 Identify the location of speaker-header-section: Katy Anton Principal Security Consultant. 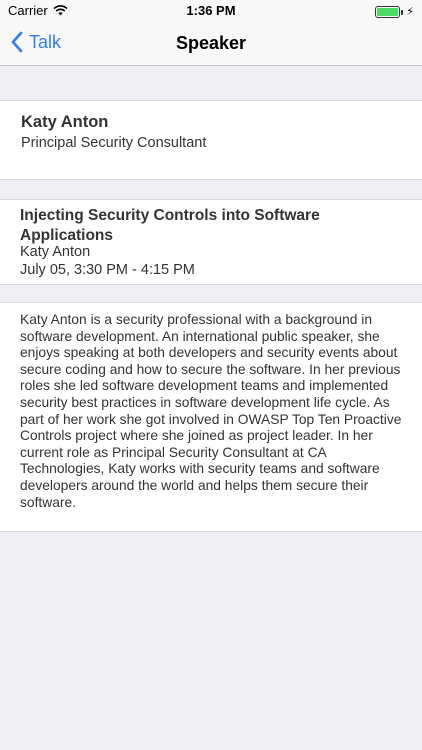
(211, 140).